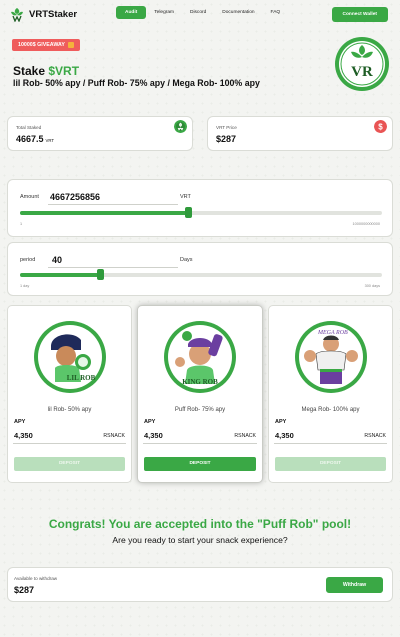  I want to click on logo: VRTStaker, so click(43, 14).